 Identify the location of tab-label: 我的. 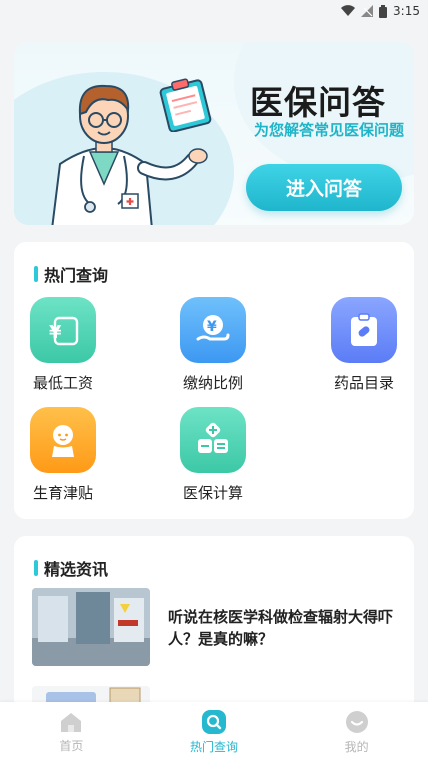
(356, 746).